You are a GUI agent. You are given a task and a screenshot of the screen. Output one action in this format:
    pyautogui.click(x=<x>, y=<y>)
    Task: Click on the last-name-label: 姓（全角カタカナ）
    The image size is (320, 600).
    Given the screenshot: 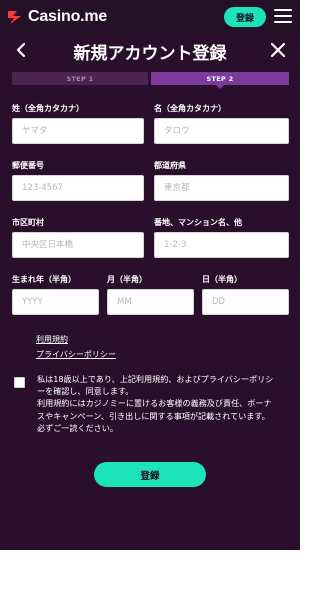 What is the action you would take?
    pyautogui.click(x=48, y=108)
    